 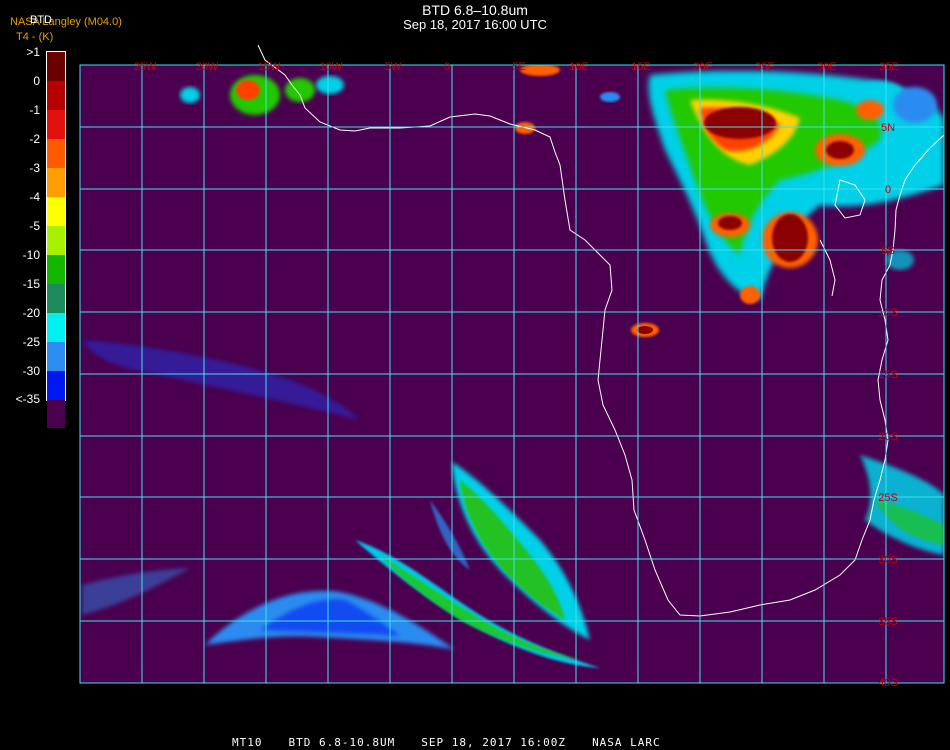 What do you see at coordinates (703, 67) in the screenshot?
I see `lon-label: 20E` at bounding box center [703, 67].